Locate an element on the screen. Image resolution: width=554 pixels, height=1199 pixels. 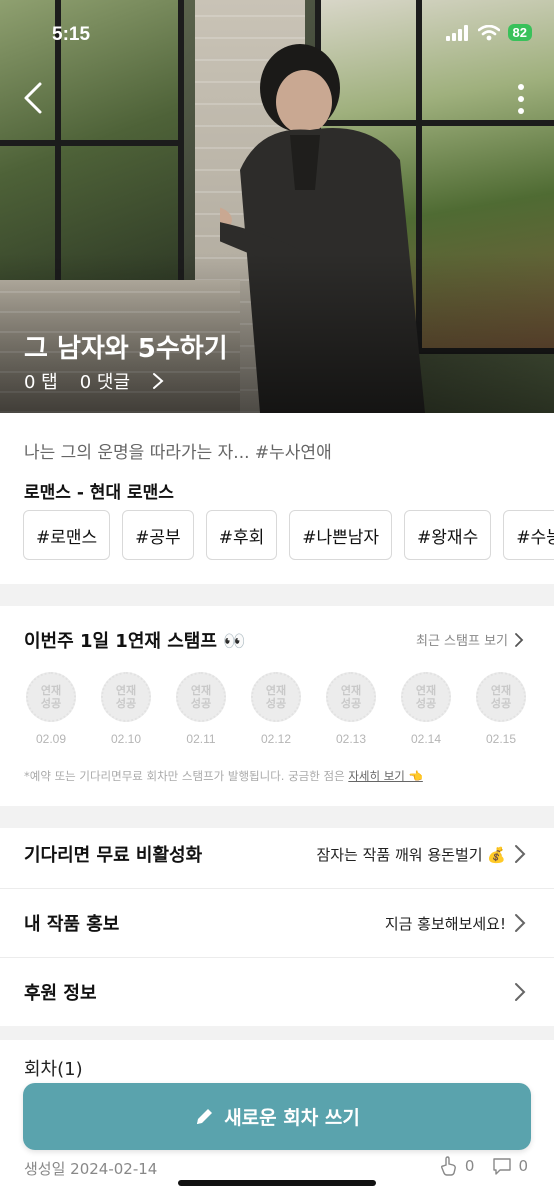
episode-metrics: 0 0 is located at coordinates (483, 1166).